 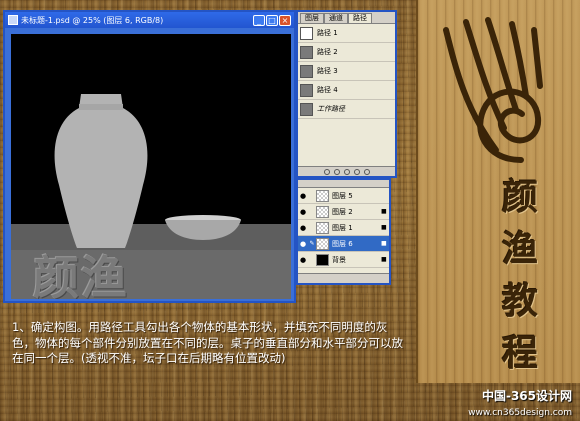 I want to click on paths-panel-footer, so click(x=346, y=171).